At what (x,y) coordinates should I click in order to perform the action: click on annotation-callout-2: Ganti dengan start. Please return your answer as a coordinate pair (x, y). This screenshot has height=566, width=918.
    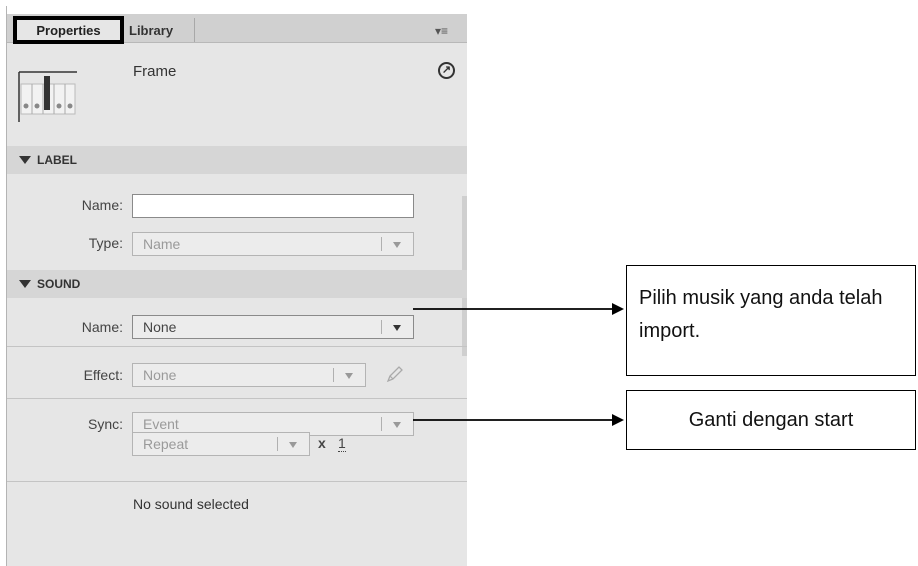
    Looking at the image, I should click on (771, 420).